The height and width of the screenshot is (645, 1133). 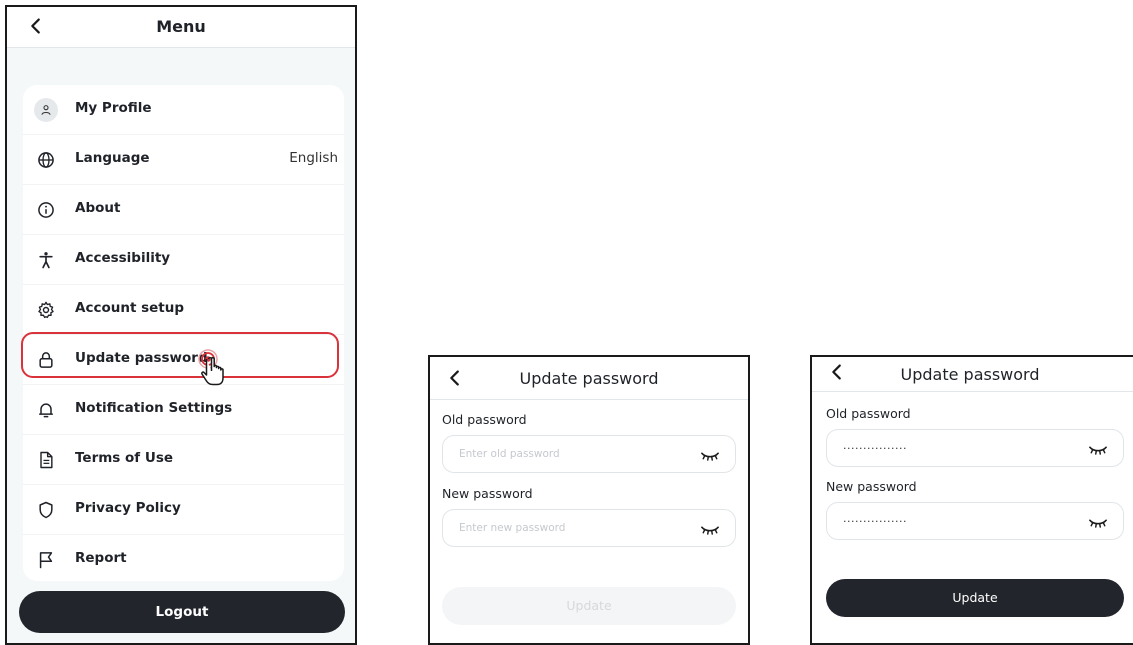 What do you see at coordinates (313, 158) in the screenshot?
I see `language-value: English` at bounding box center [313, 158].